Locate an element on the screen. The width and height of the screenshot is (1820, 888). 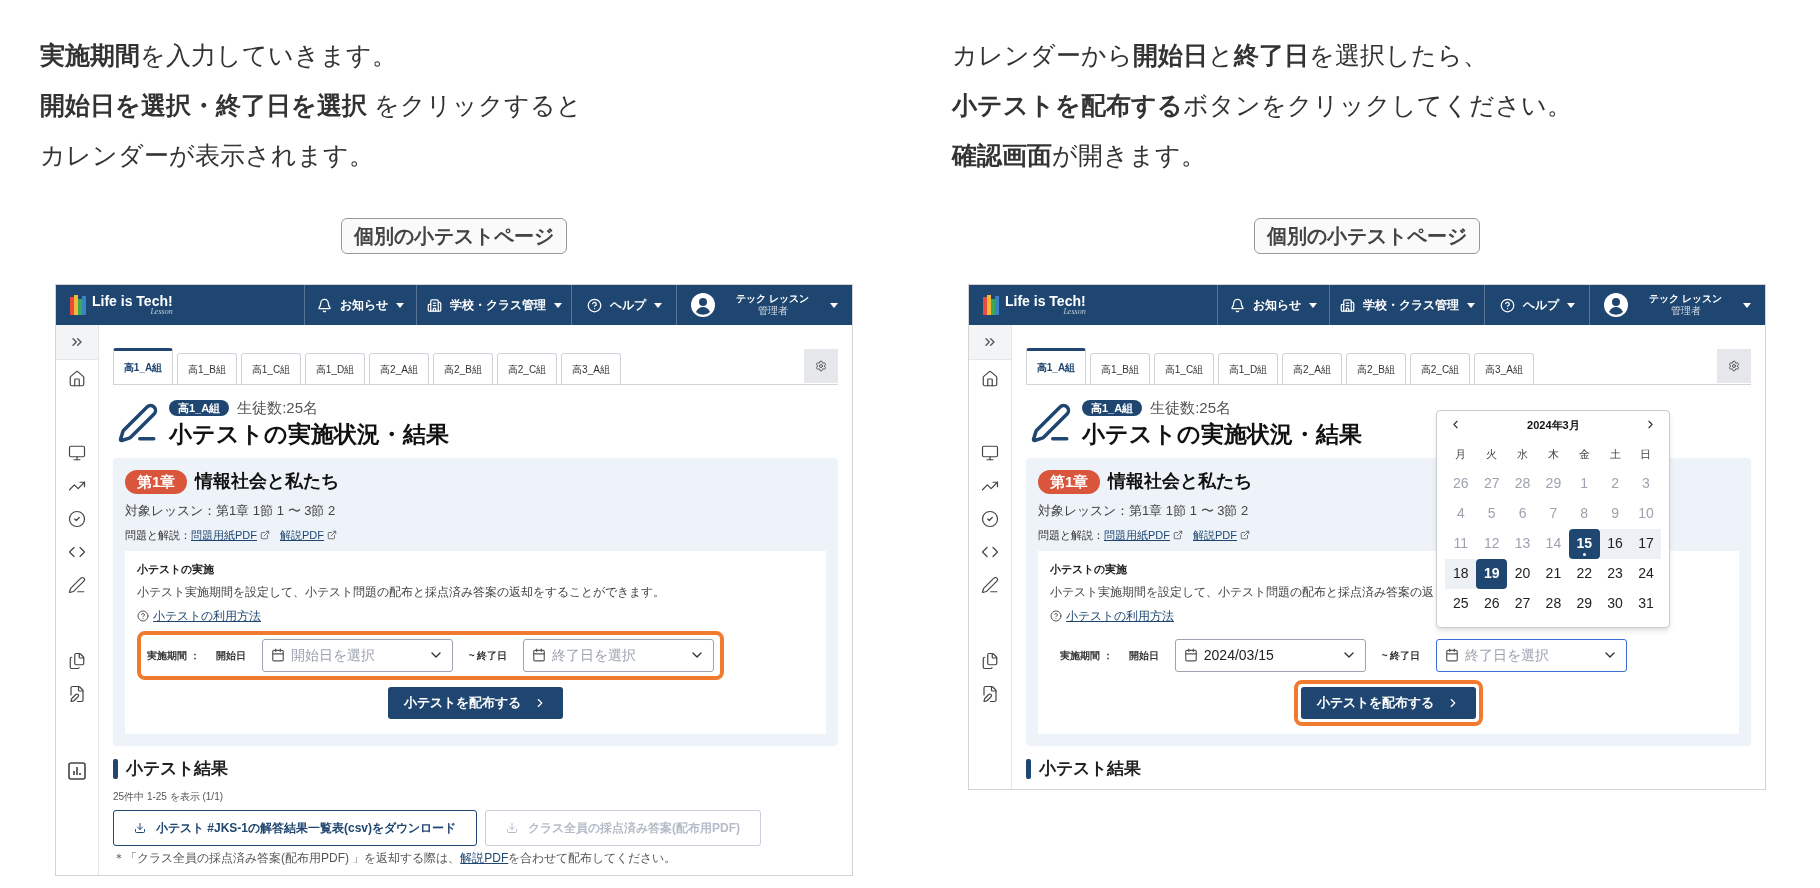
download-icon is located at coordinates (512, 828).